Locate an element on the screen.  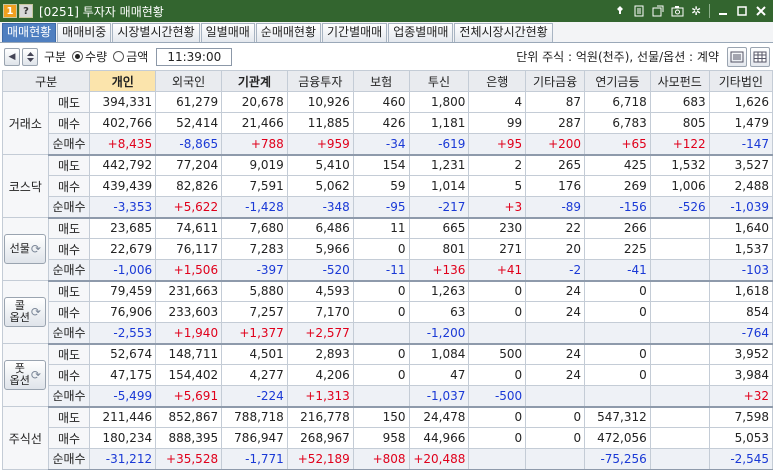
table-cell: -95 is located at coordinates (381, 207).